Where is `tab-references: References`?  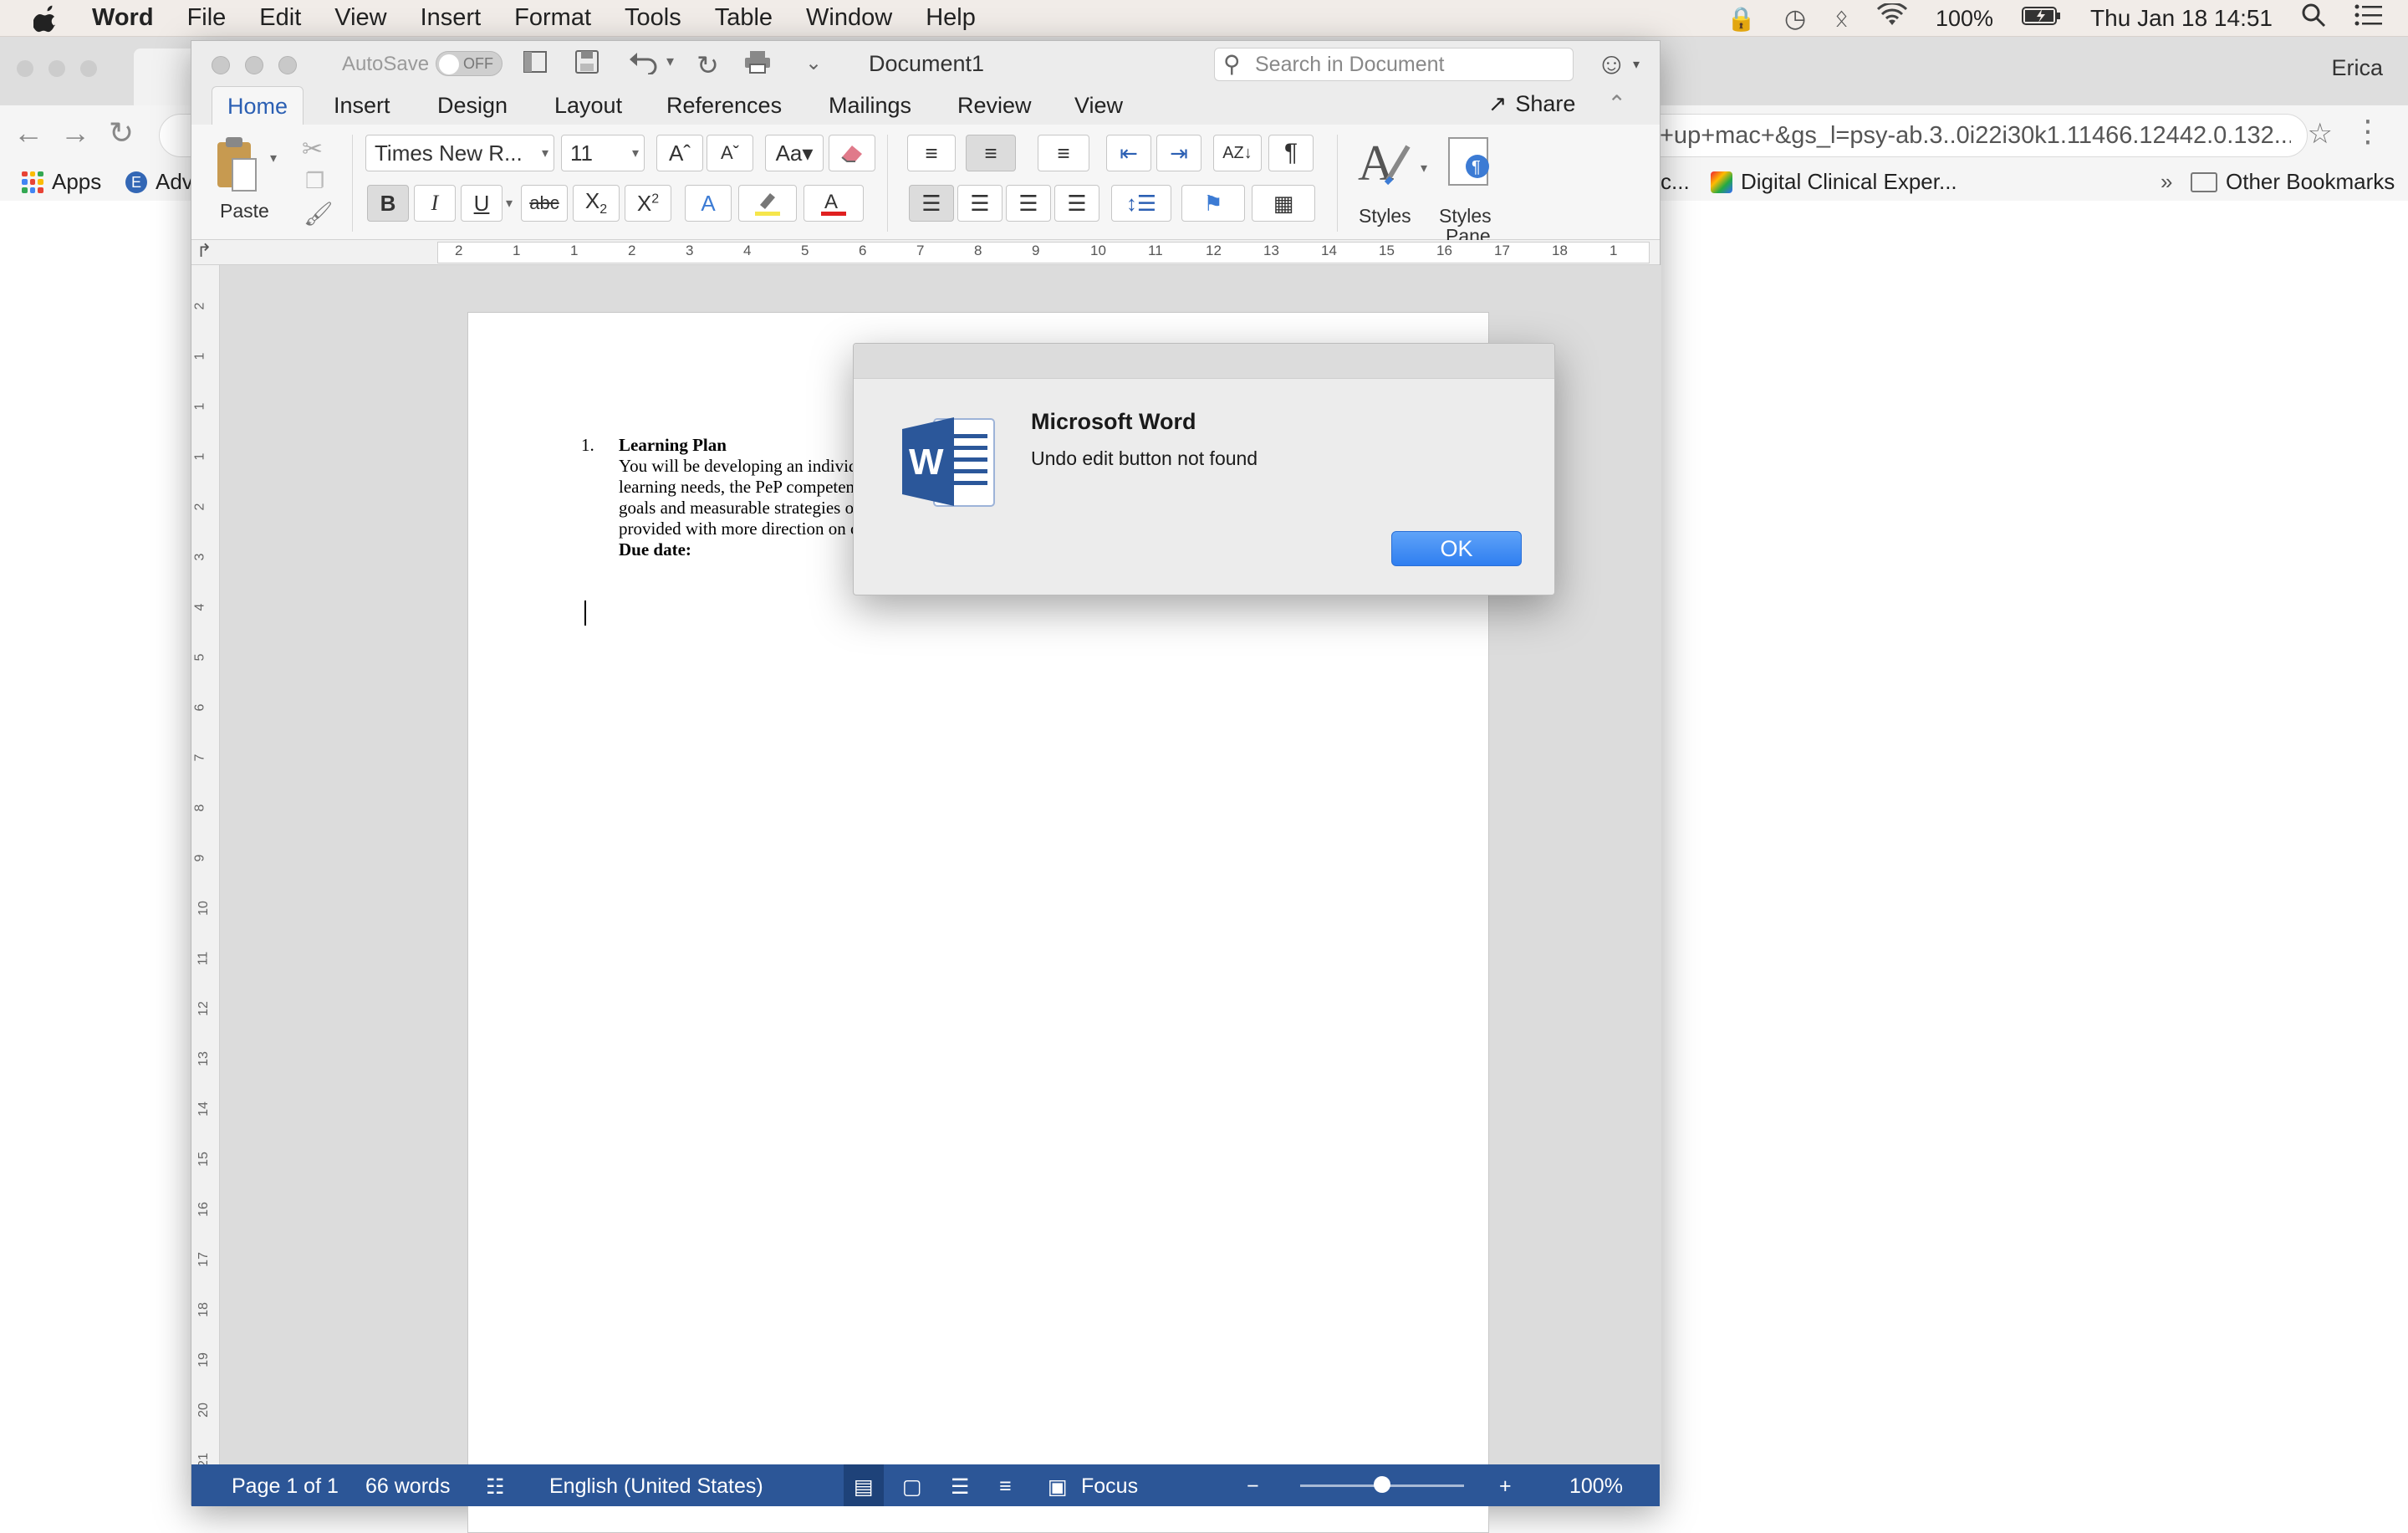 tab-references: References is located at coordinates (724, 106).